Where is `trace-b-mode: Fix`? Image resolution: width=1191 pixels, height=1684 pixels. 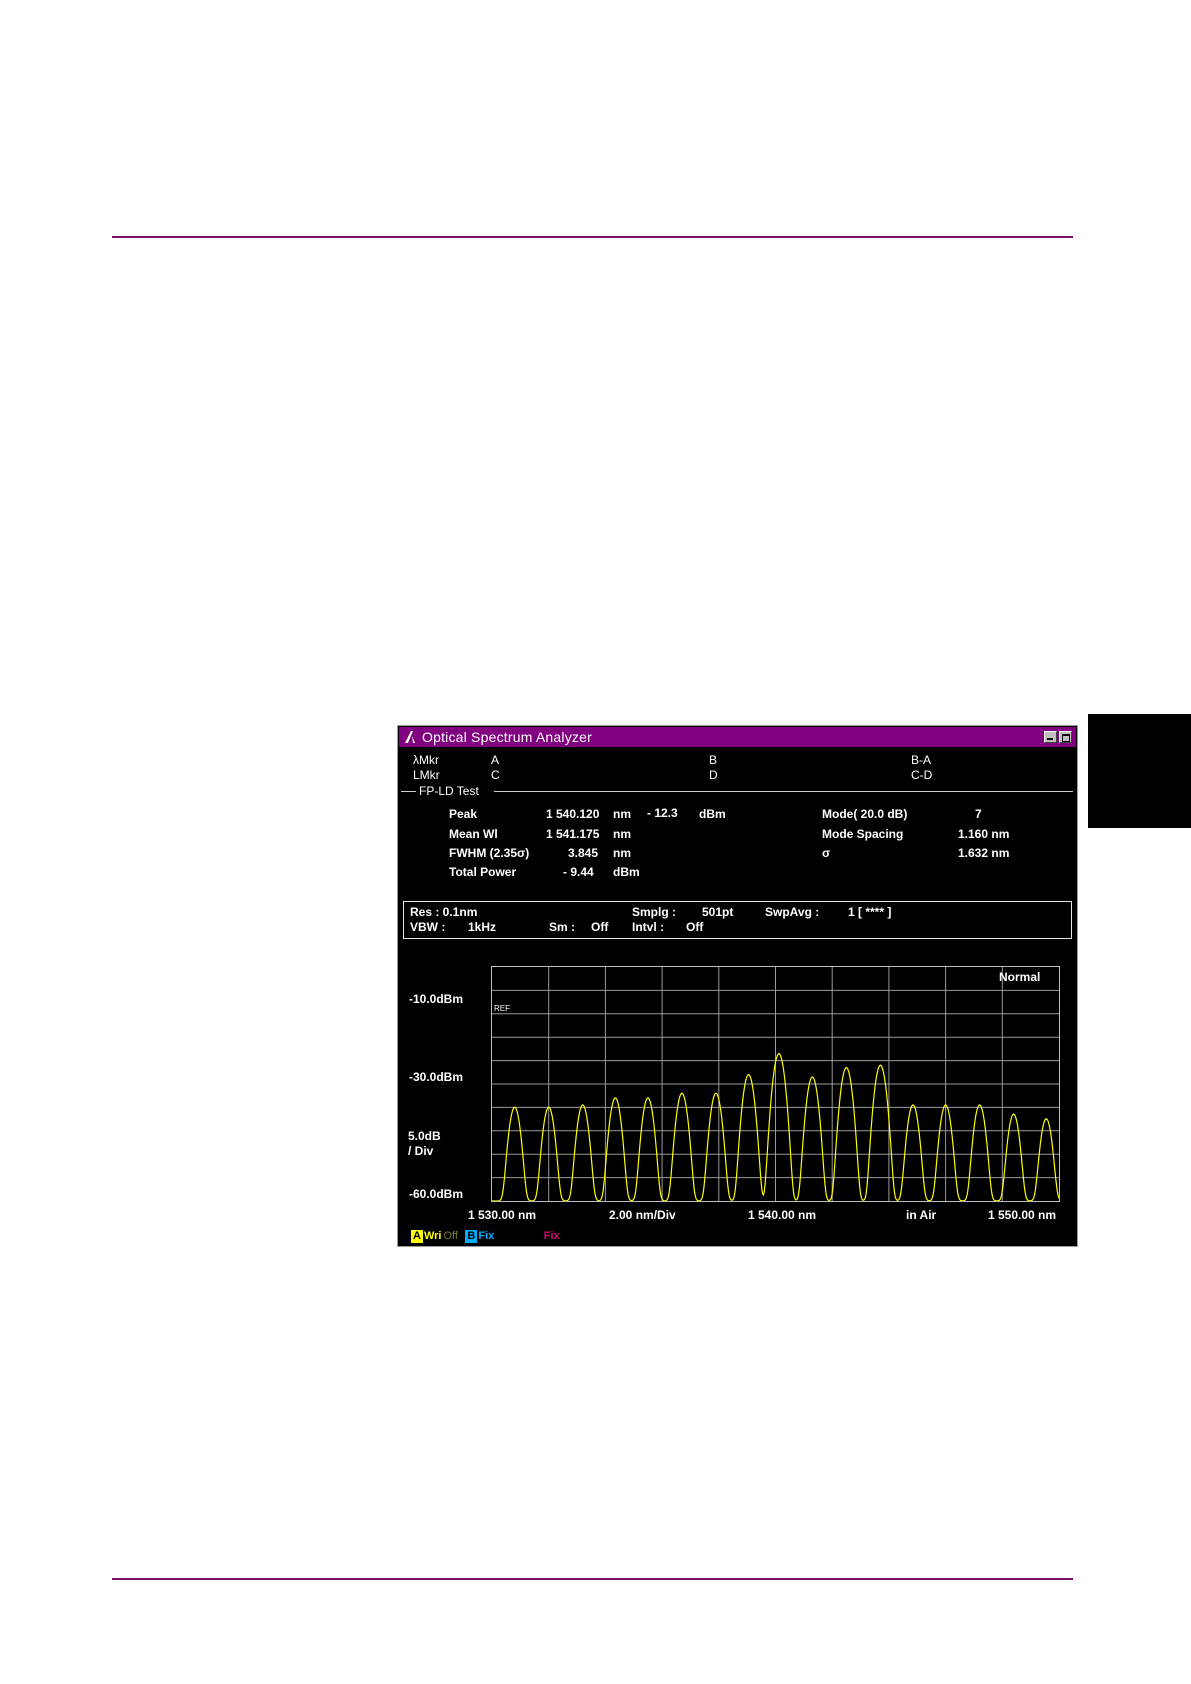 trace-b-mode: Fix is located at coordinates (486, 1236).